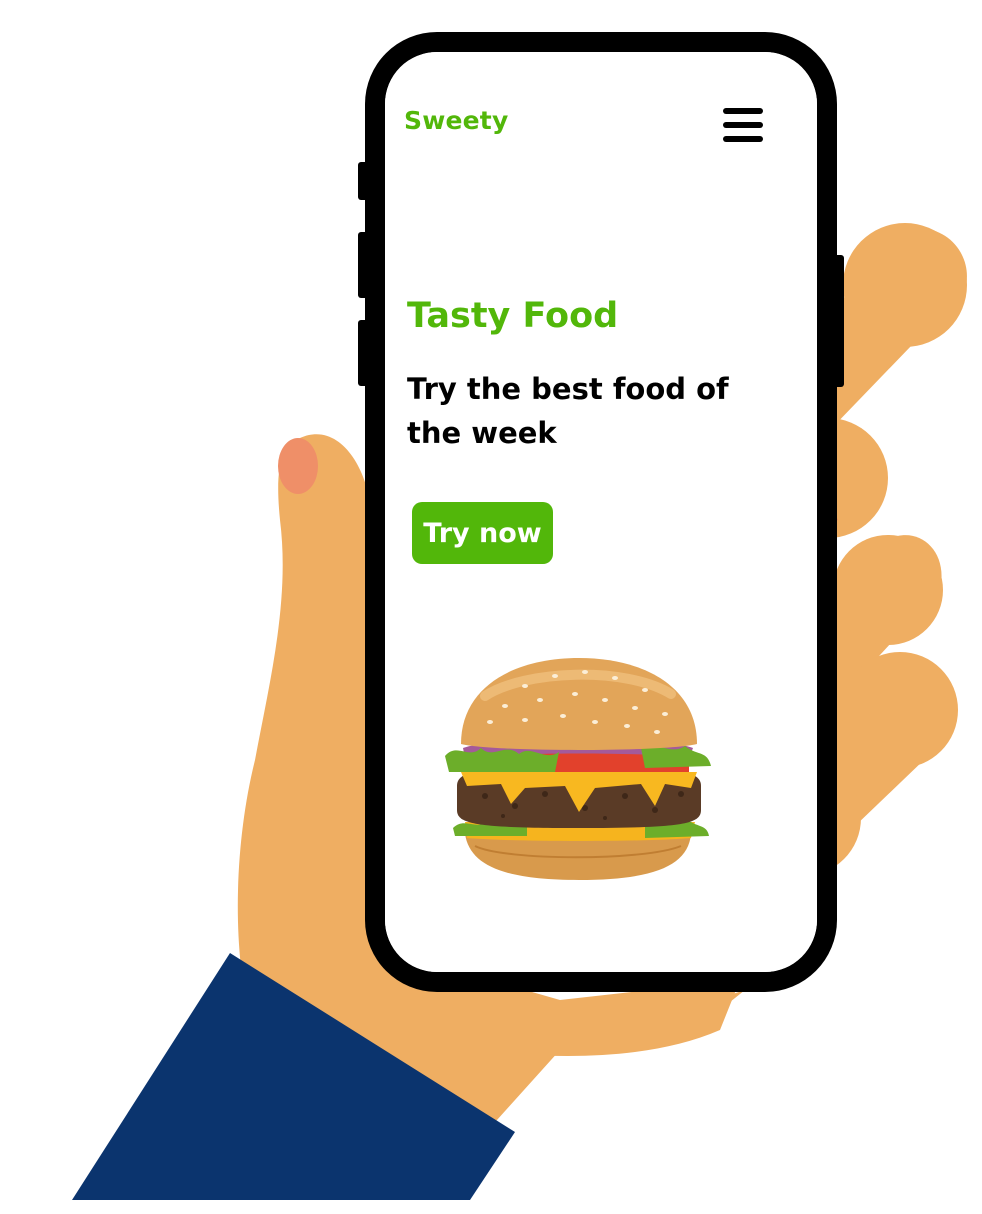 The image size is (982, 1214). I want to click on thumb-nail, so click(298, 466).